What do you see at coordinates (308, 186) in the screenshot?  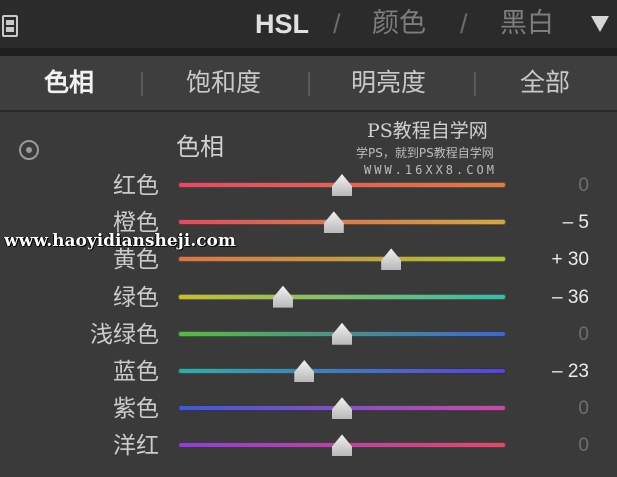 I see `slider-row: 红色 0` at bounding box center [308, 186].